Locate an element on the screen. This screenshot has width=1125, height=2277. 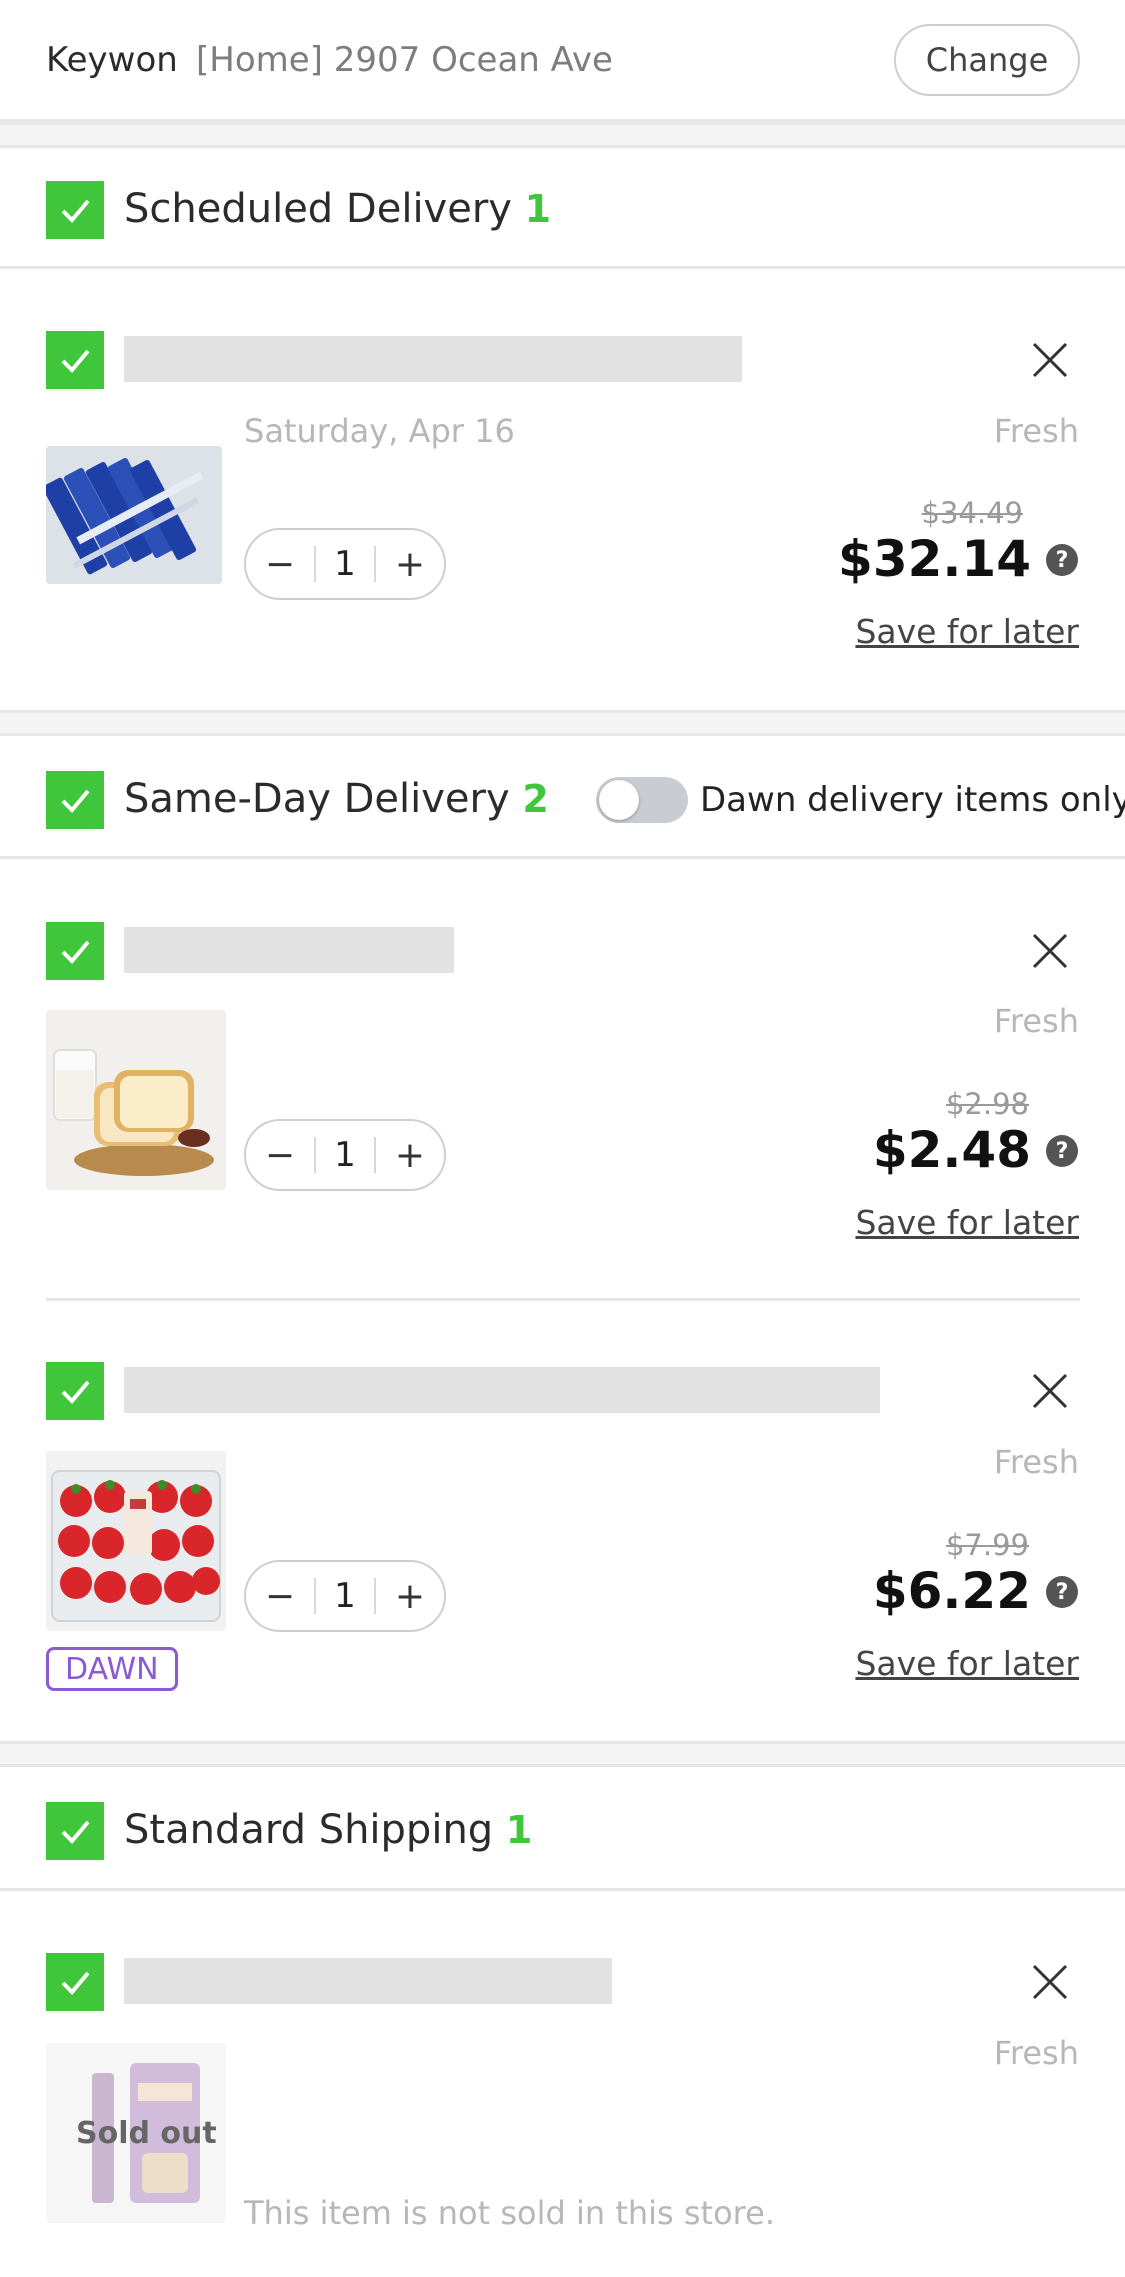
product-image-snack-sticks is located at coordinates (134, 515).